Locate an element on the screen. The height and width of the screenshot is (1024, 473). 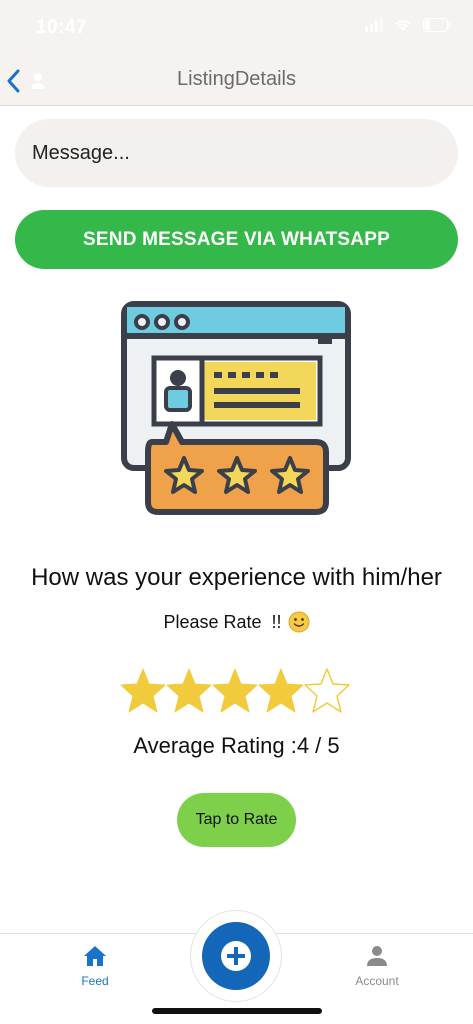
tab-account: Account is located at coordinates (377, 966).